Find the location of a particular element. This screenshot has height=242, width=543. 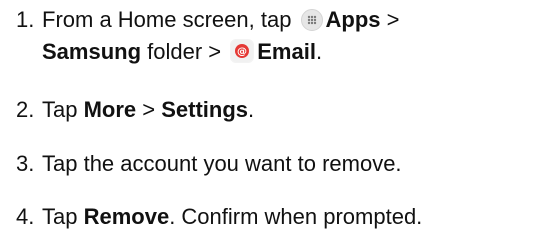

step-number: 1. is located at coordinates (25, 19).